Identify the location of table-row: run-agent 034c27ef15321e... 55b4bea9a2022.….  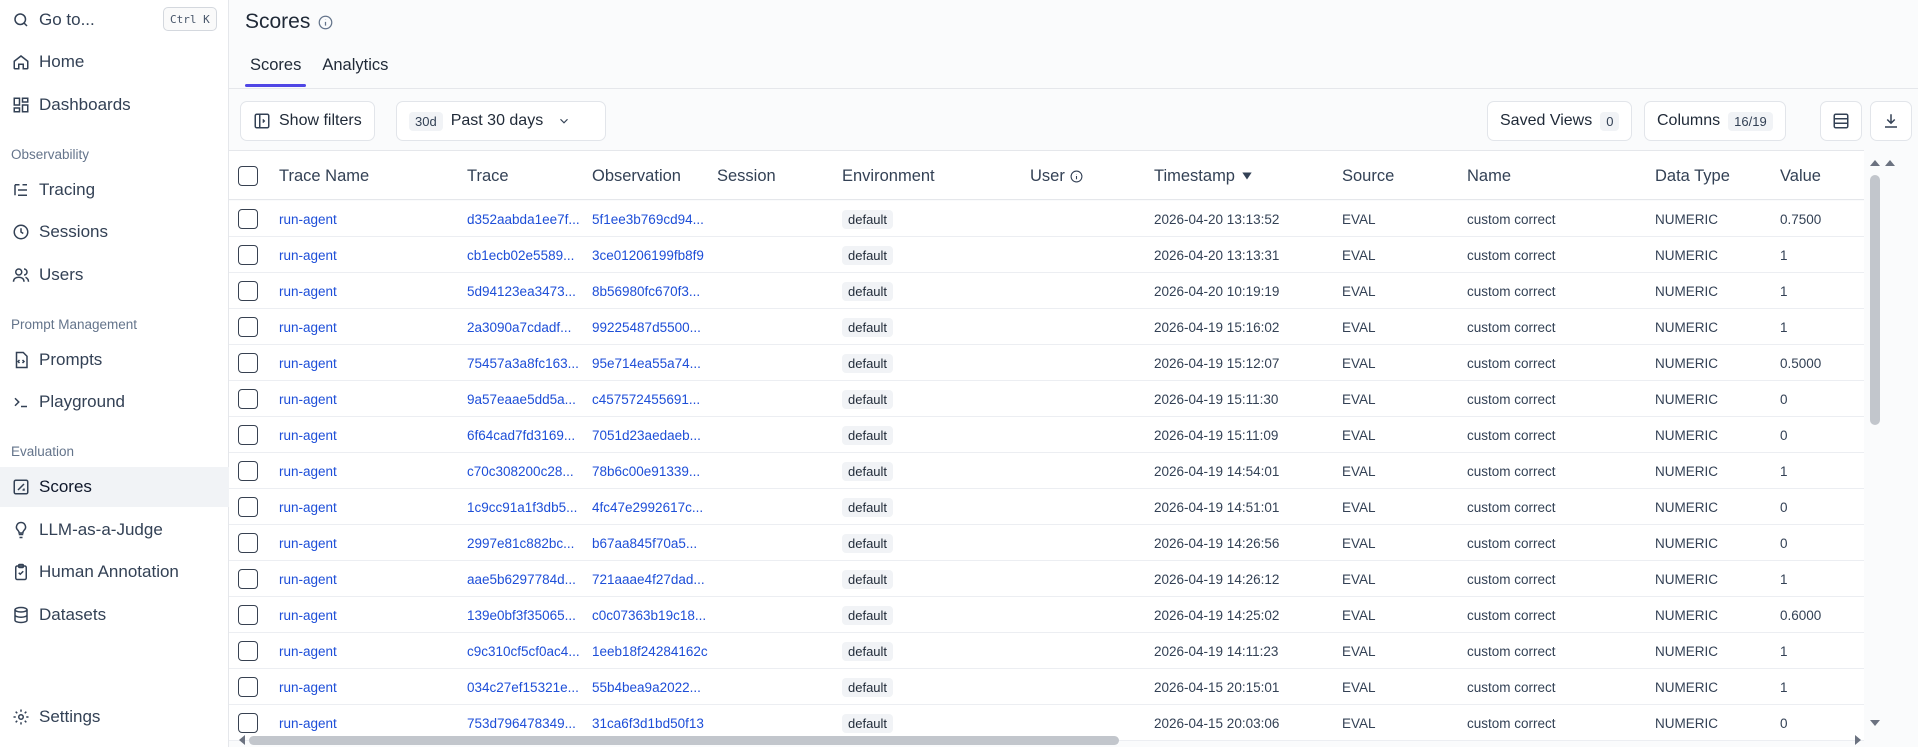
(1046, 687).